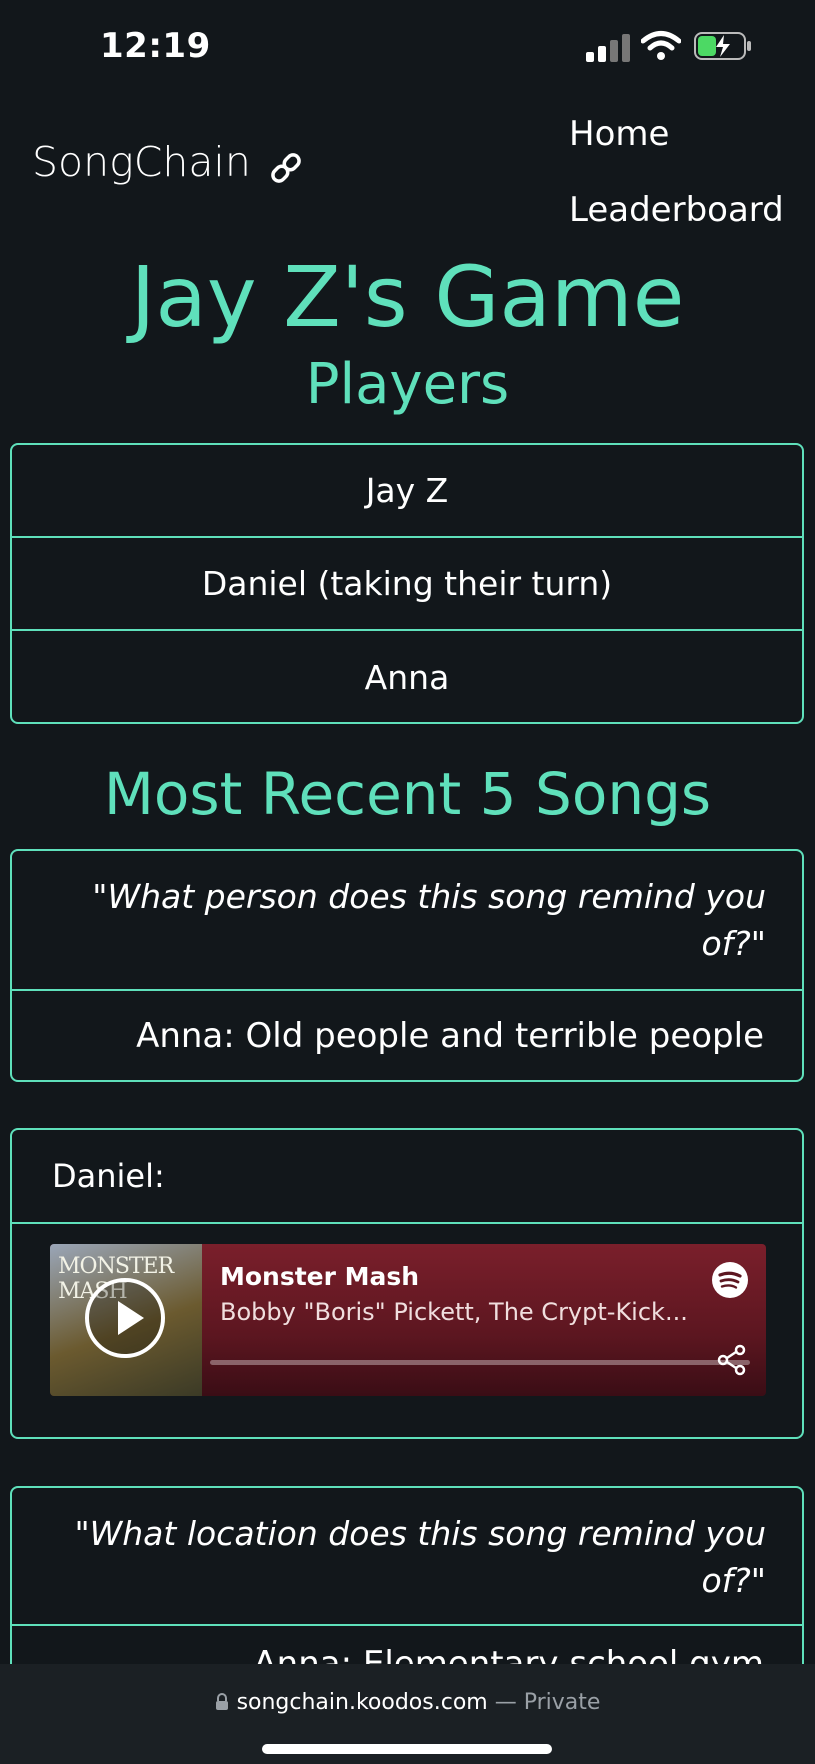 The image size is (815, 1764). Describe the element at coordinates (676, 134) in the screenshot. I see `nav-home-link: Home` at that location.